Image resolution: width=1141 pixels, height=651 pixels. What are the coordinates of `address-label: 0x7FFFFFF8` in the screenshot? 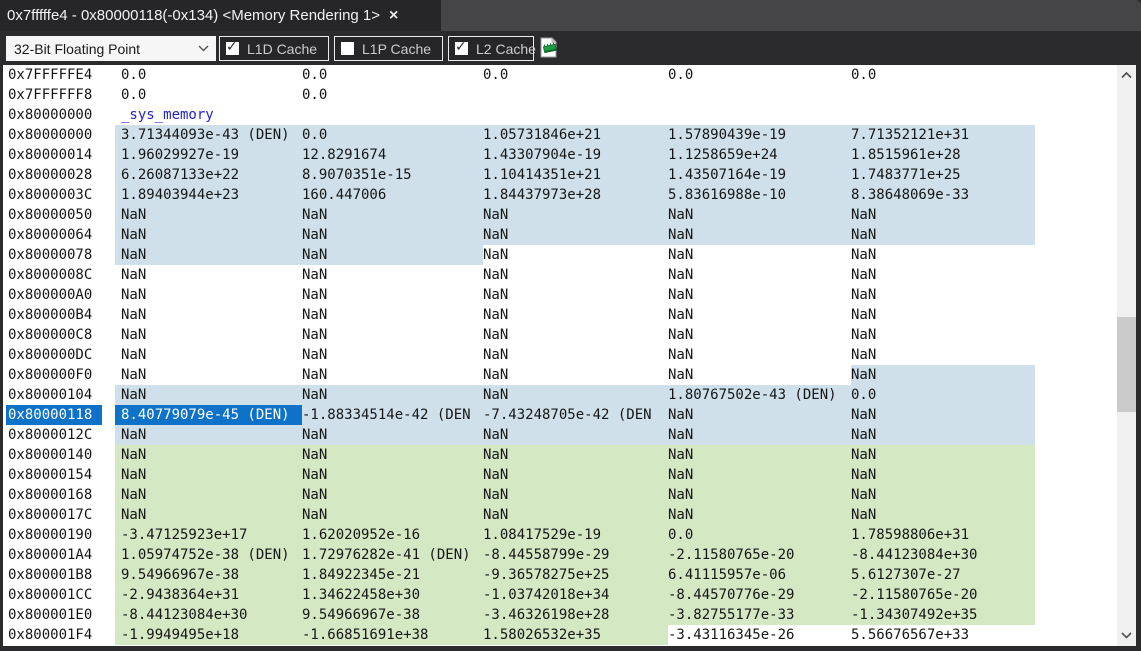 It's located at (54, 95).